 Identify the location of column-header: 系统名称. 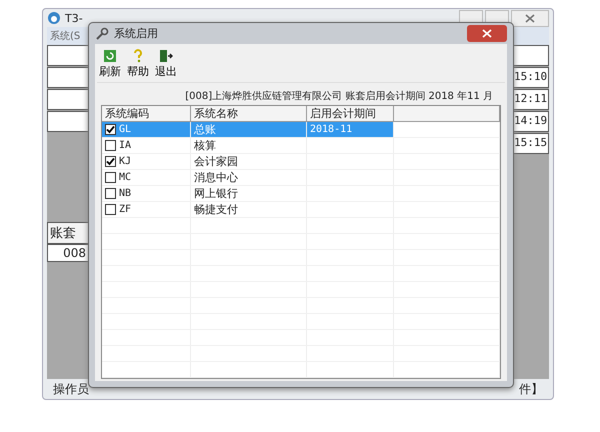
(249, 113).